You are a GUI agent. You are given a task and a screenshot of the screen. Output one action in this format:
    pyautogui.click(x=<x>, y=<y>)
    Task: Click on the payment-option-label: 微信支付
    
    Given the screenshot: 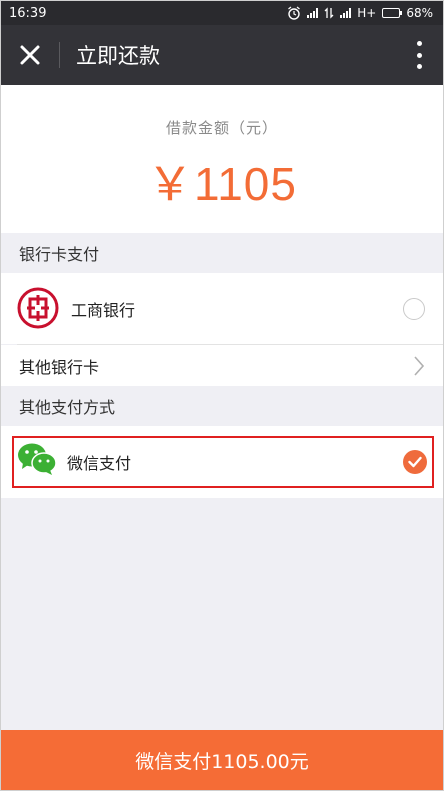 What is the action you would take?
    pyautogui.click(x=99, y=463)
    